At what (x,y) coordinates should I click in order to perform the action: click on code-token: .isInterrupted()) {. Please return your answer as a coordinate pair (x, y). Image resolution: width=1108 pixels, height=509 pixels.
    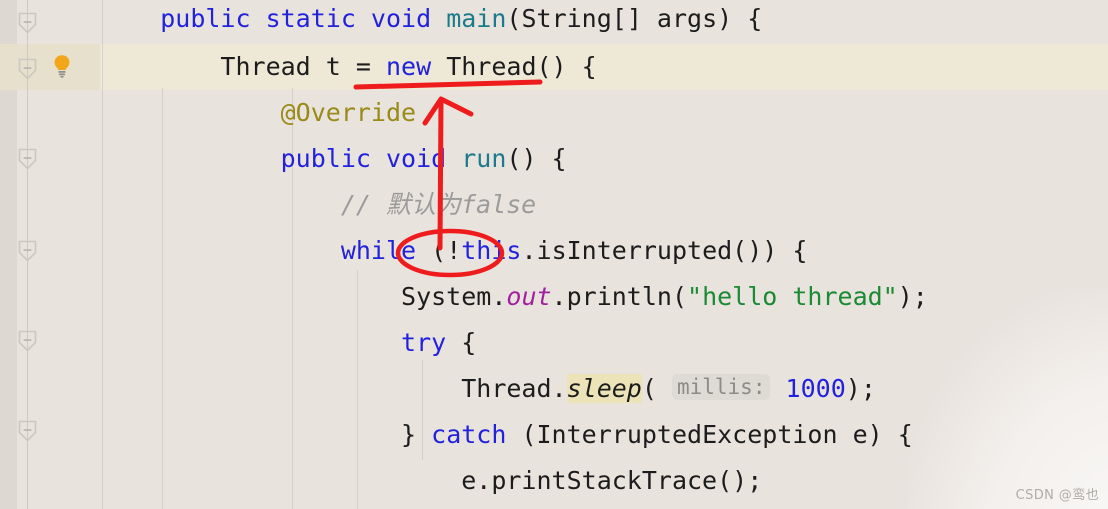
    Looking at the image, I should click on (664, 250).